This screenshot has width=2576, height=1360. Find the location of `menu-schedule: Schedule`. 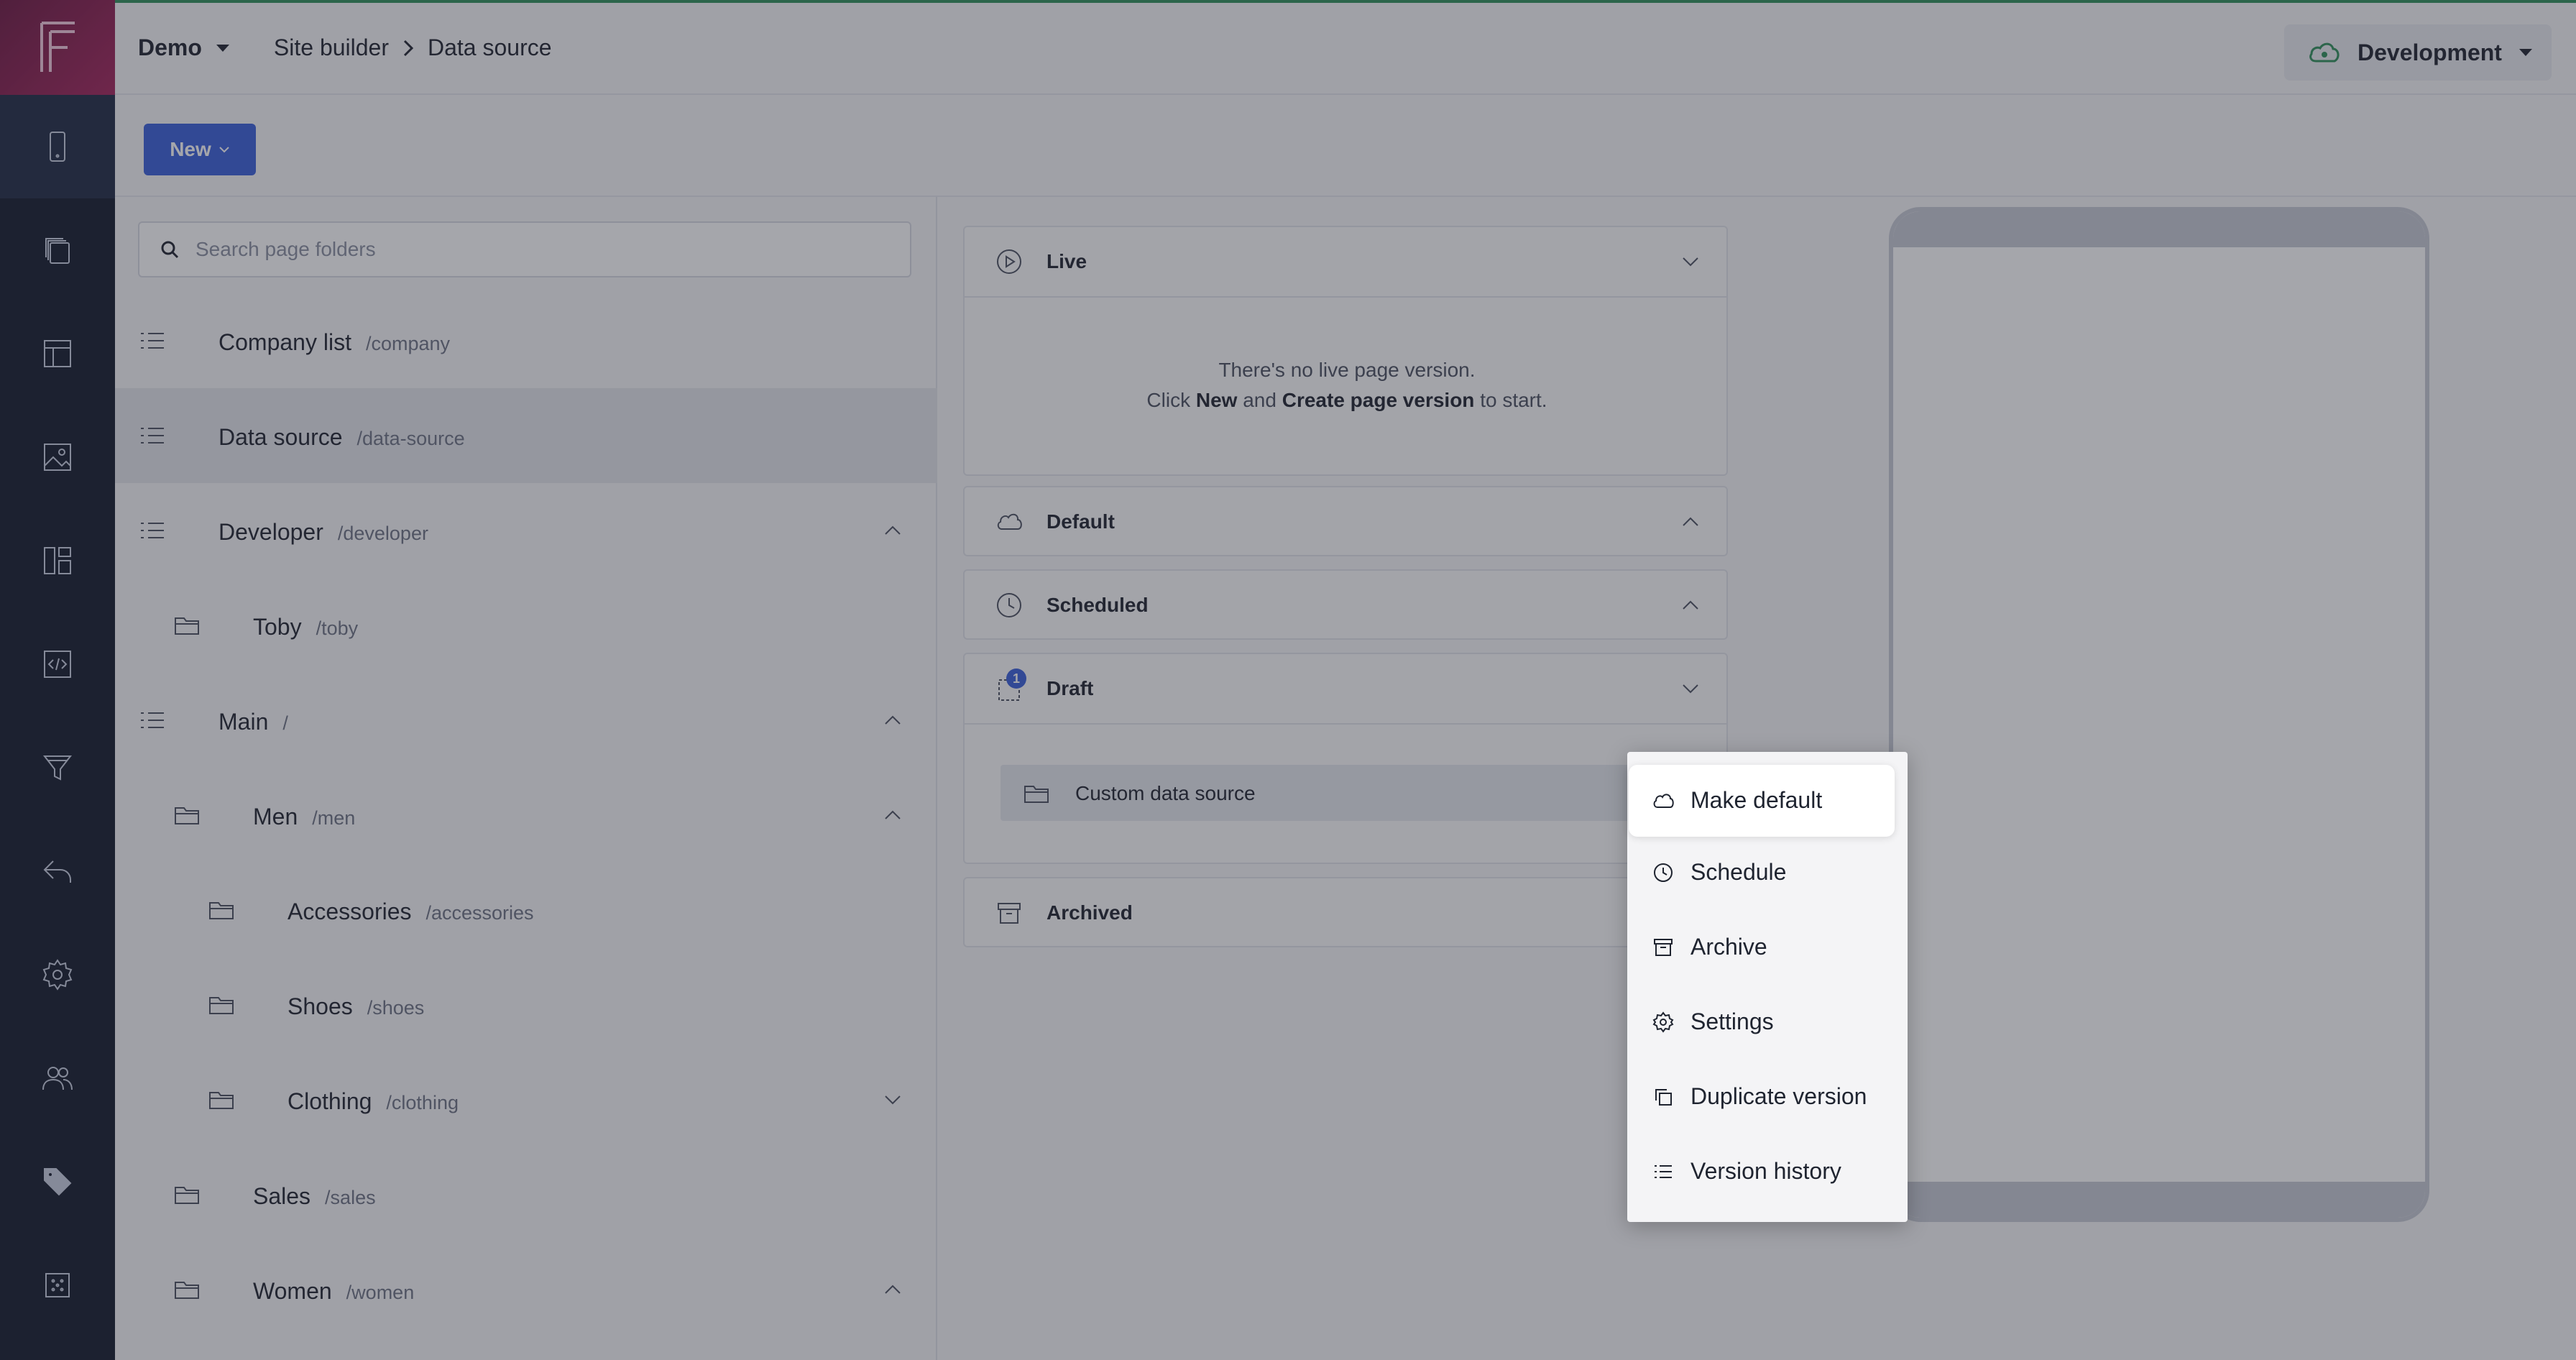

menu-schedule: Schedule is located at coordinates (1762, 873).